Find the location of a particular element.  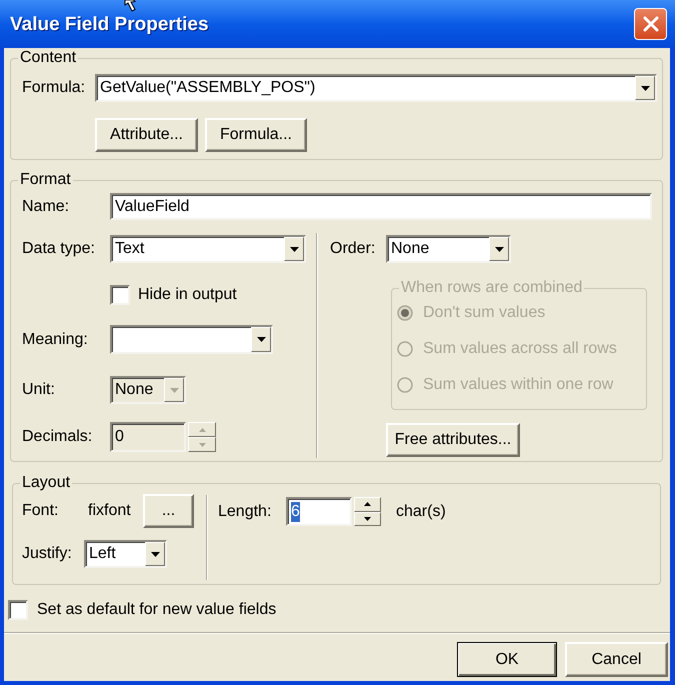

spin-up-icon is located at coordinates (367, 504).